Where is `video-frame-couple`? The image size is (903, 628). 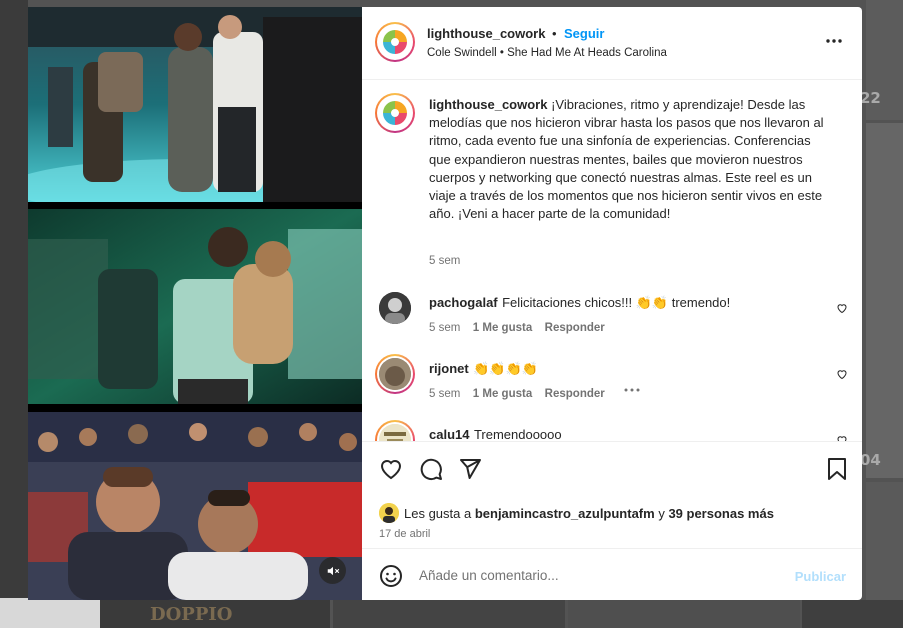 video-frame-couple is located at coordinates (195, 306).